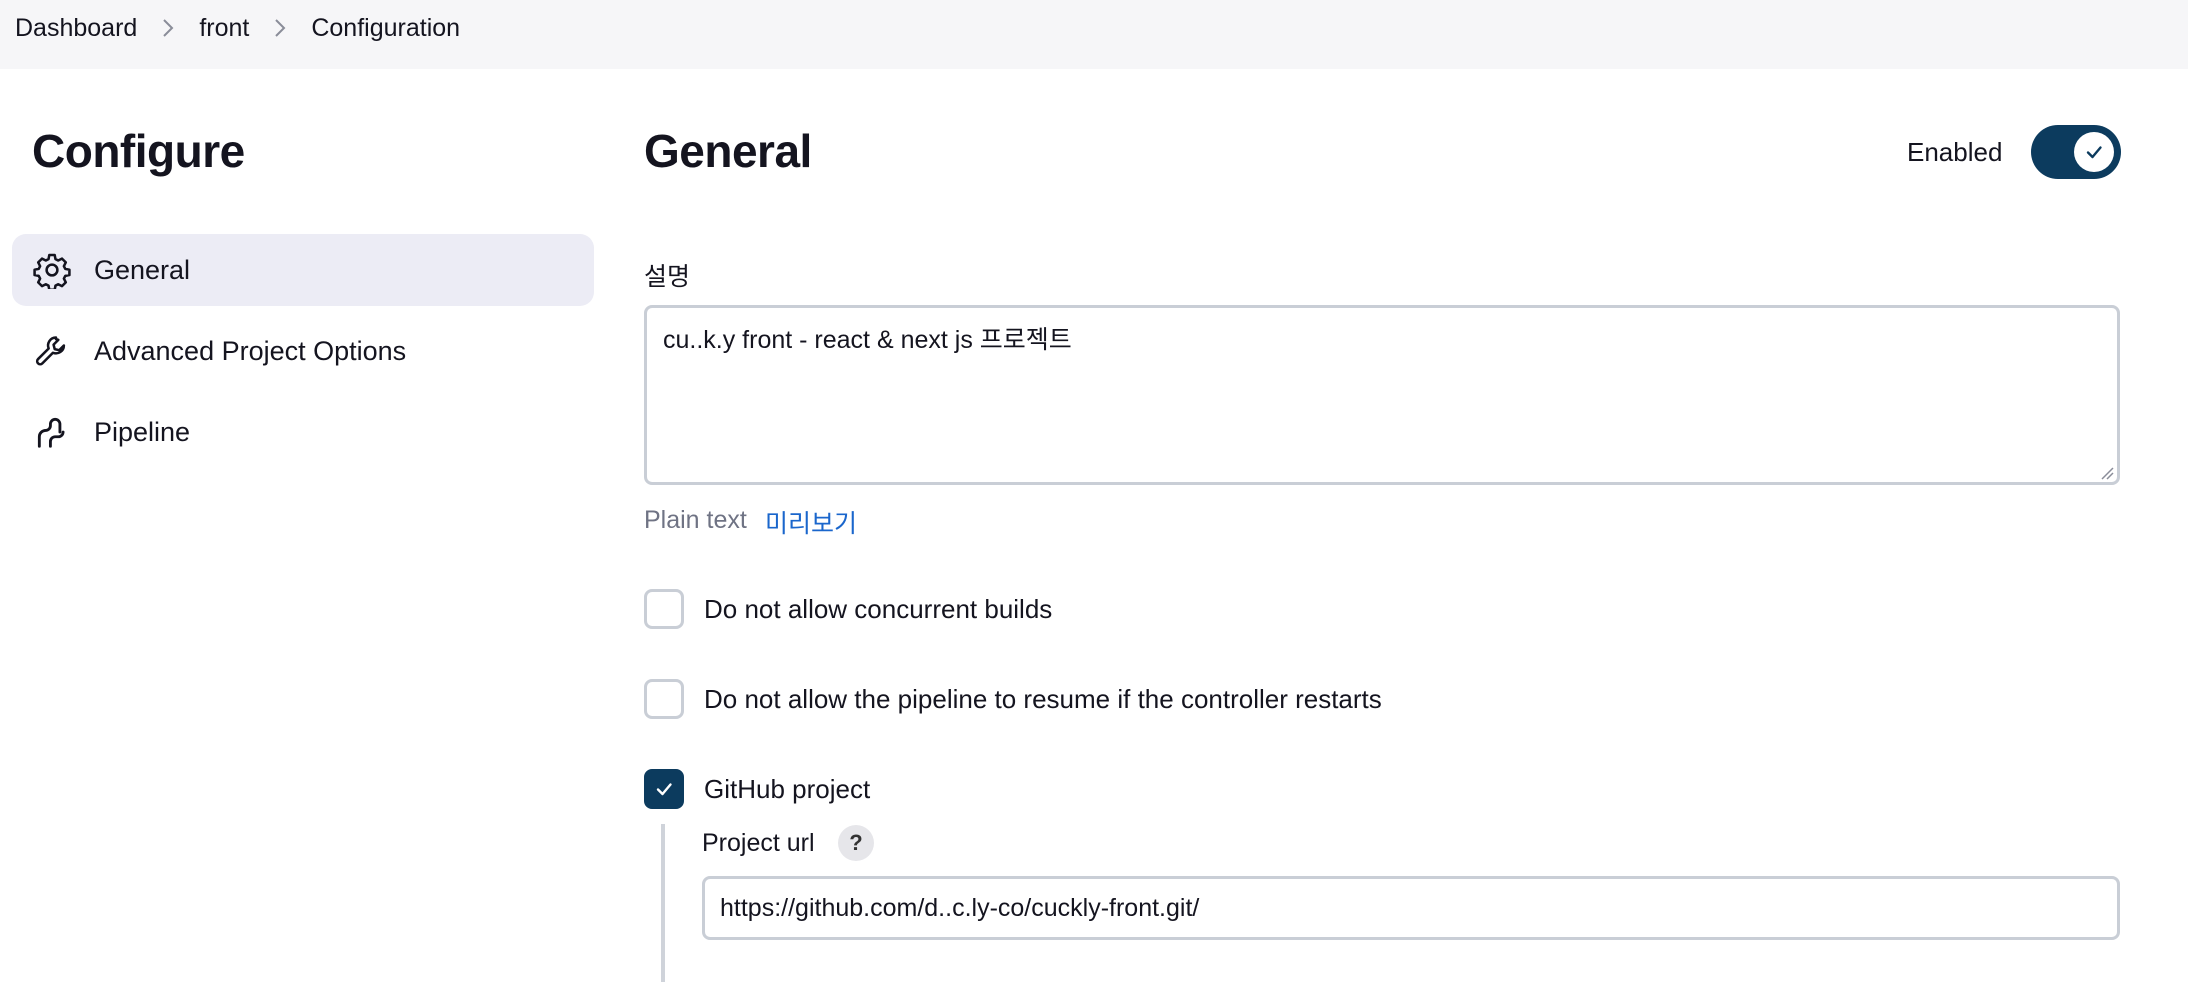  What do you see at coordinates (664, 609) in the screenshot?
I see `concurrent-builds-checkbox` at bounding box center [664, 609].